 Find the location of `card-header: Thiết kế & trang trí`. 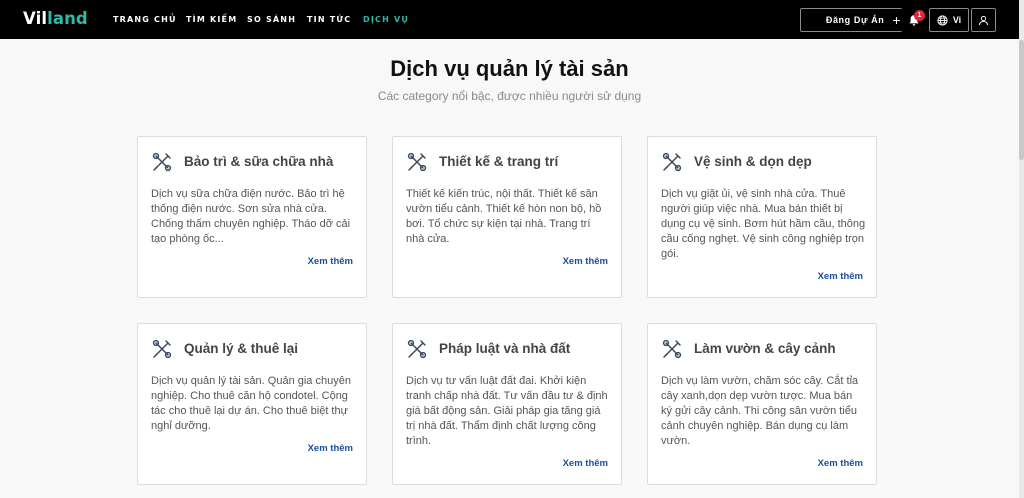

card-header: Thiết kế & trang trí is located at coordinates (482, 162).